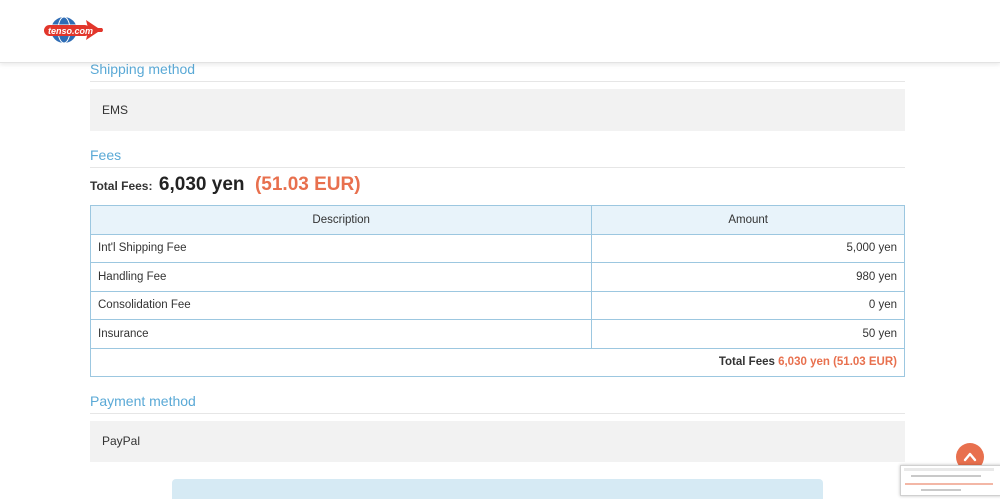  I want to click on site-header: tenso.com, so click(500, 31).